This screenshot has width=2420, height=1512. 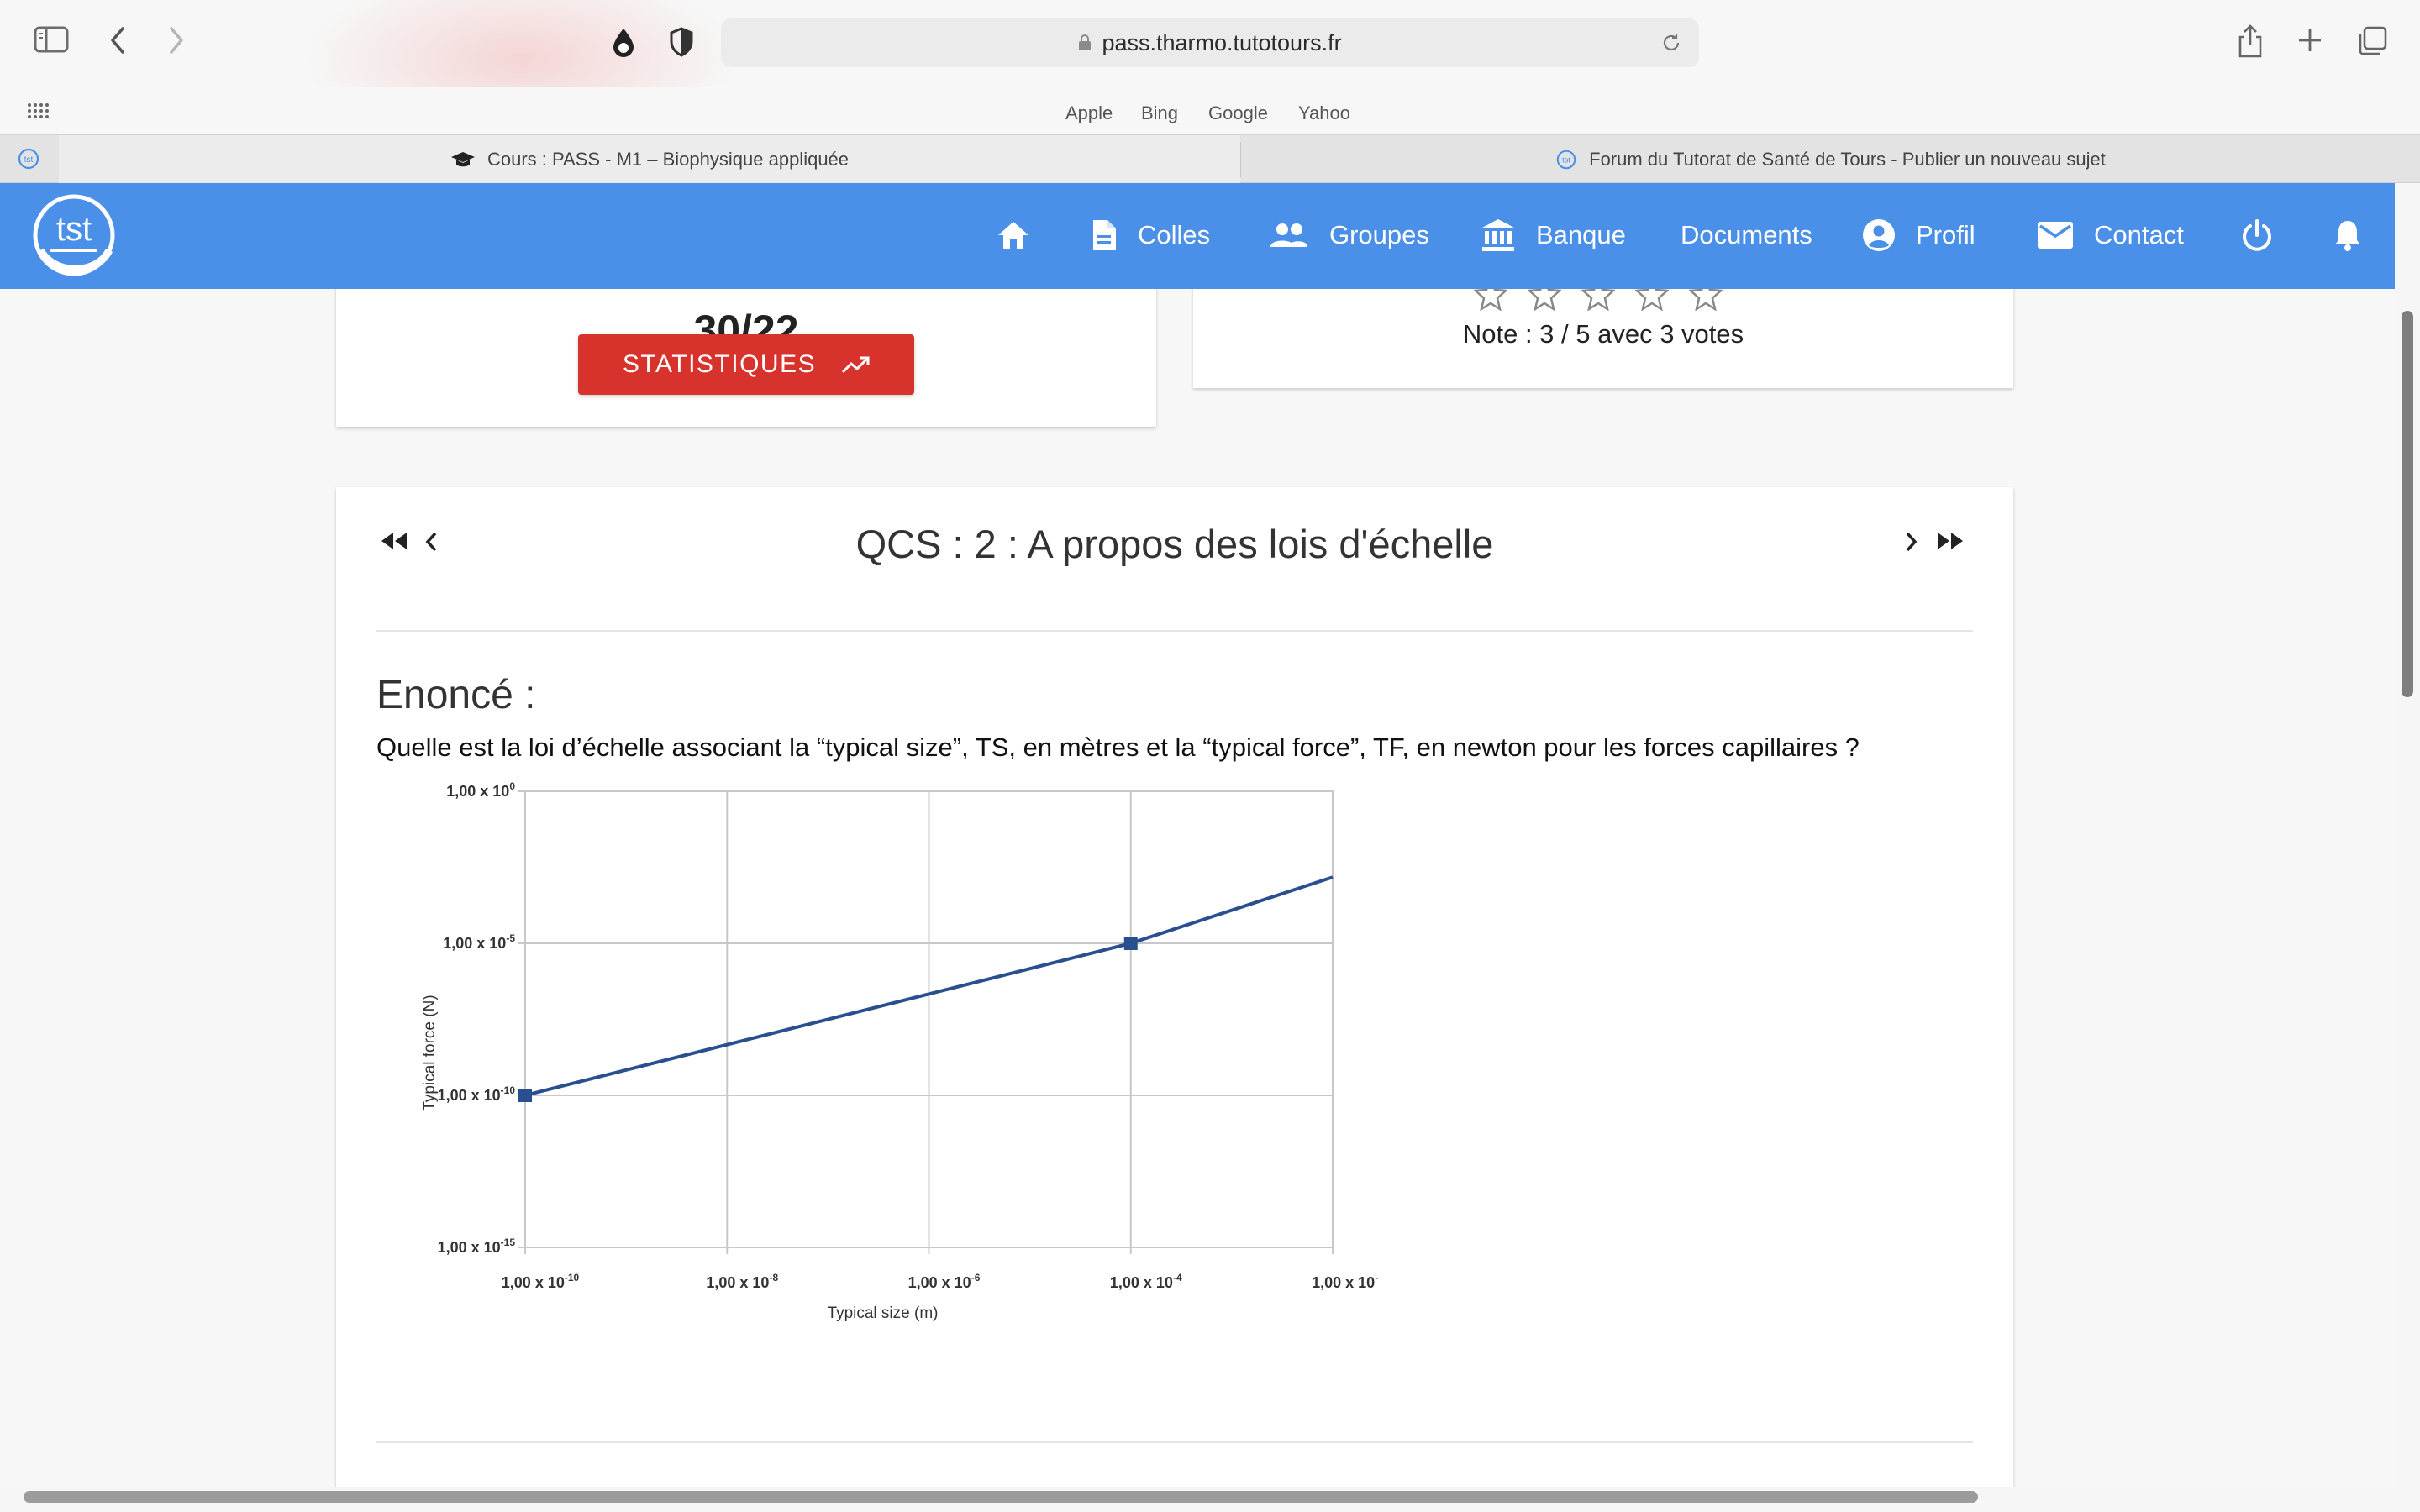 I want to click on lock-icon, so click(x=1085, y=42).